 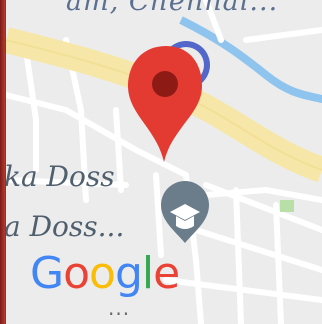 I want to click on google-logo: Google, so click(x=105, y=273).